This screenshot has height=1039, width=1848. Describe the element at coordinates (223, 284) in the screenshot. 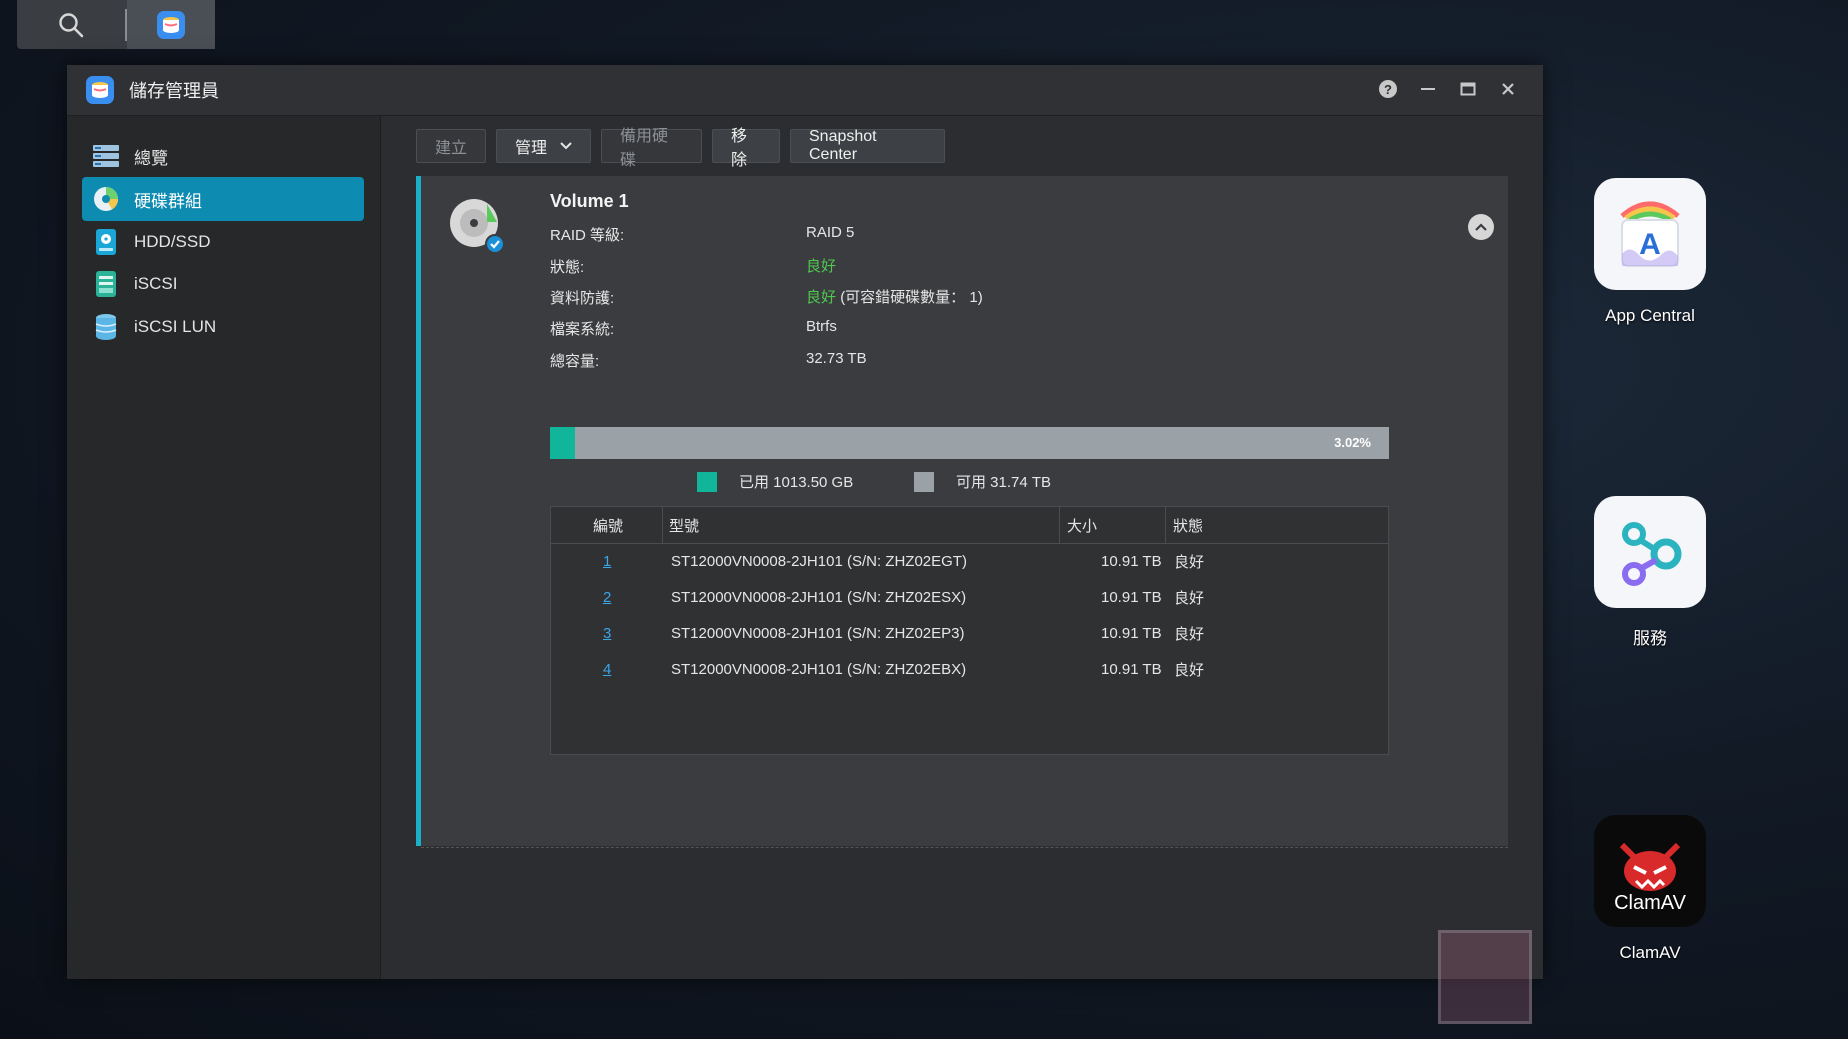

I see `sidebar-item-iscsi: iSCSI` at that location.